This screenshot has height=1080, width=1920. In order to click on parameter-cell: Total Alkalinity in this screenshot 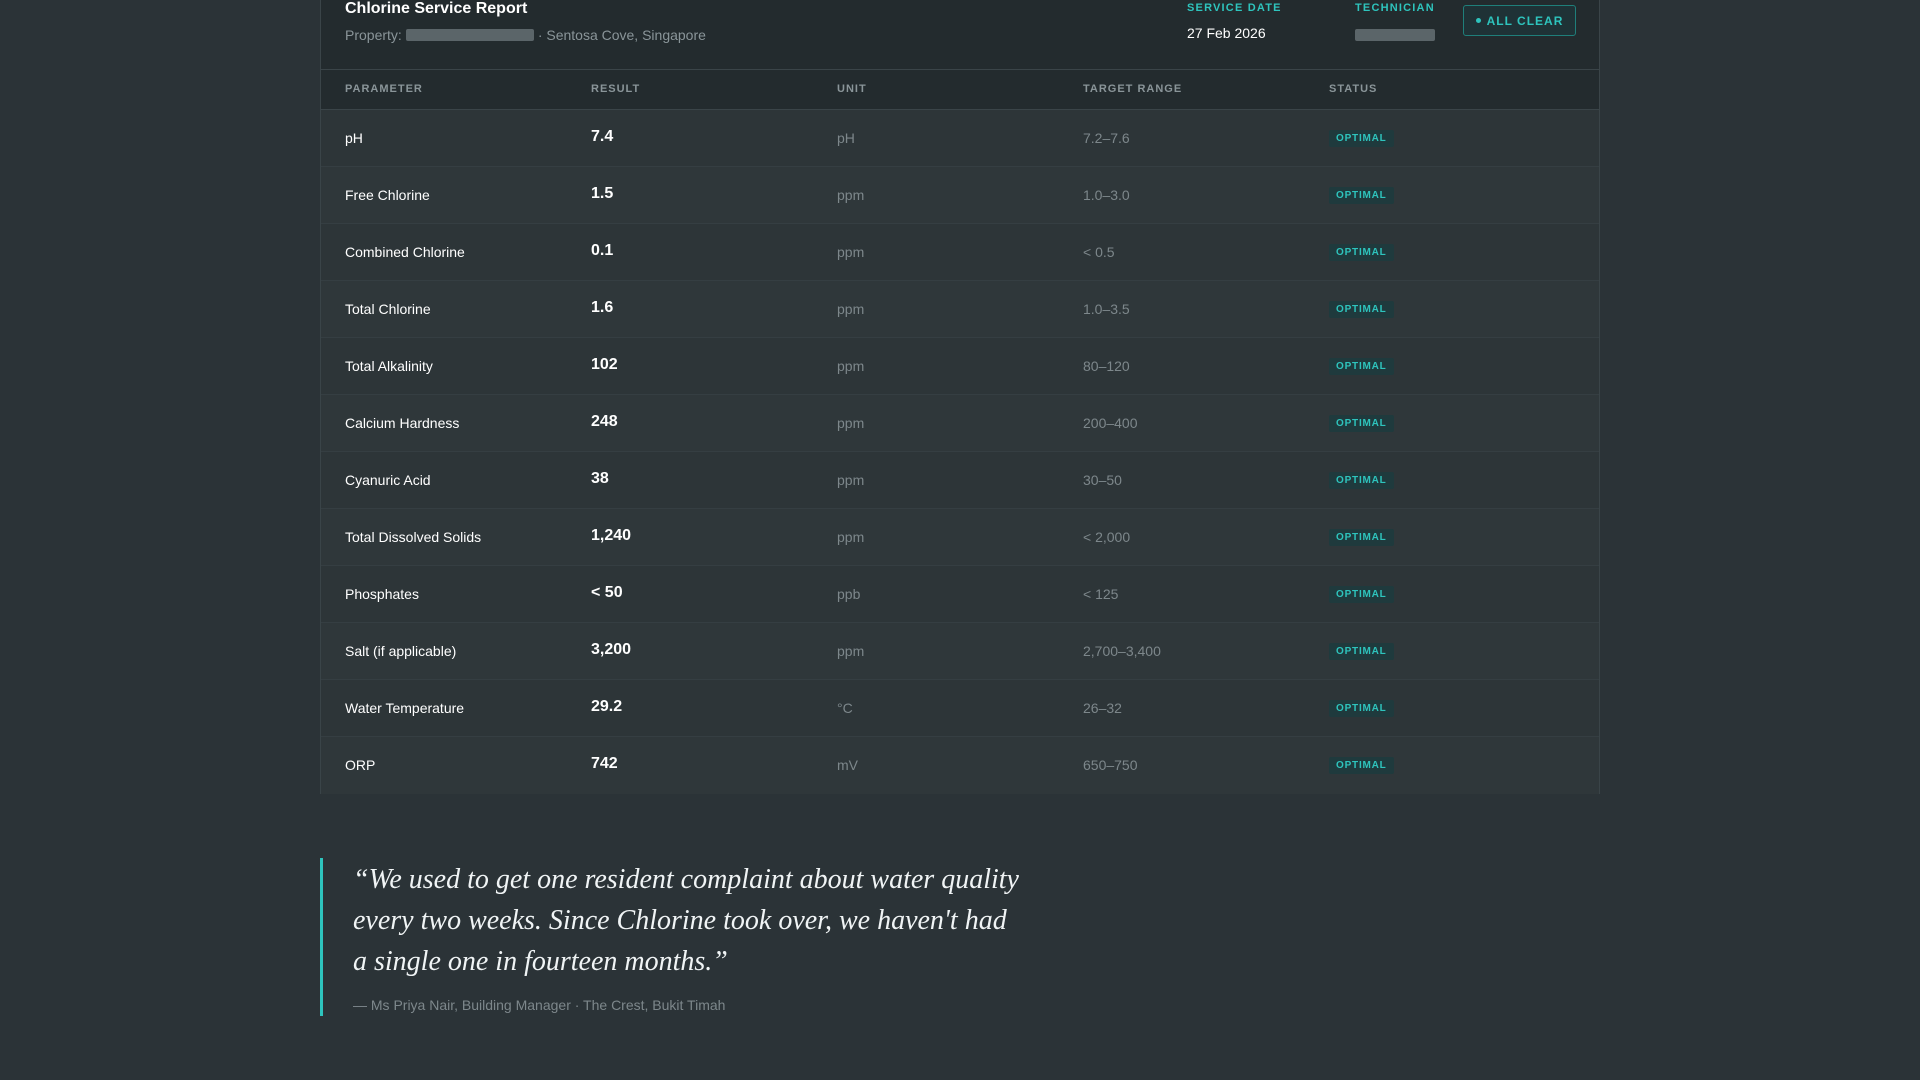, I will do `click(389, 366)`.